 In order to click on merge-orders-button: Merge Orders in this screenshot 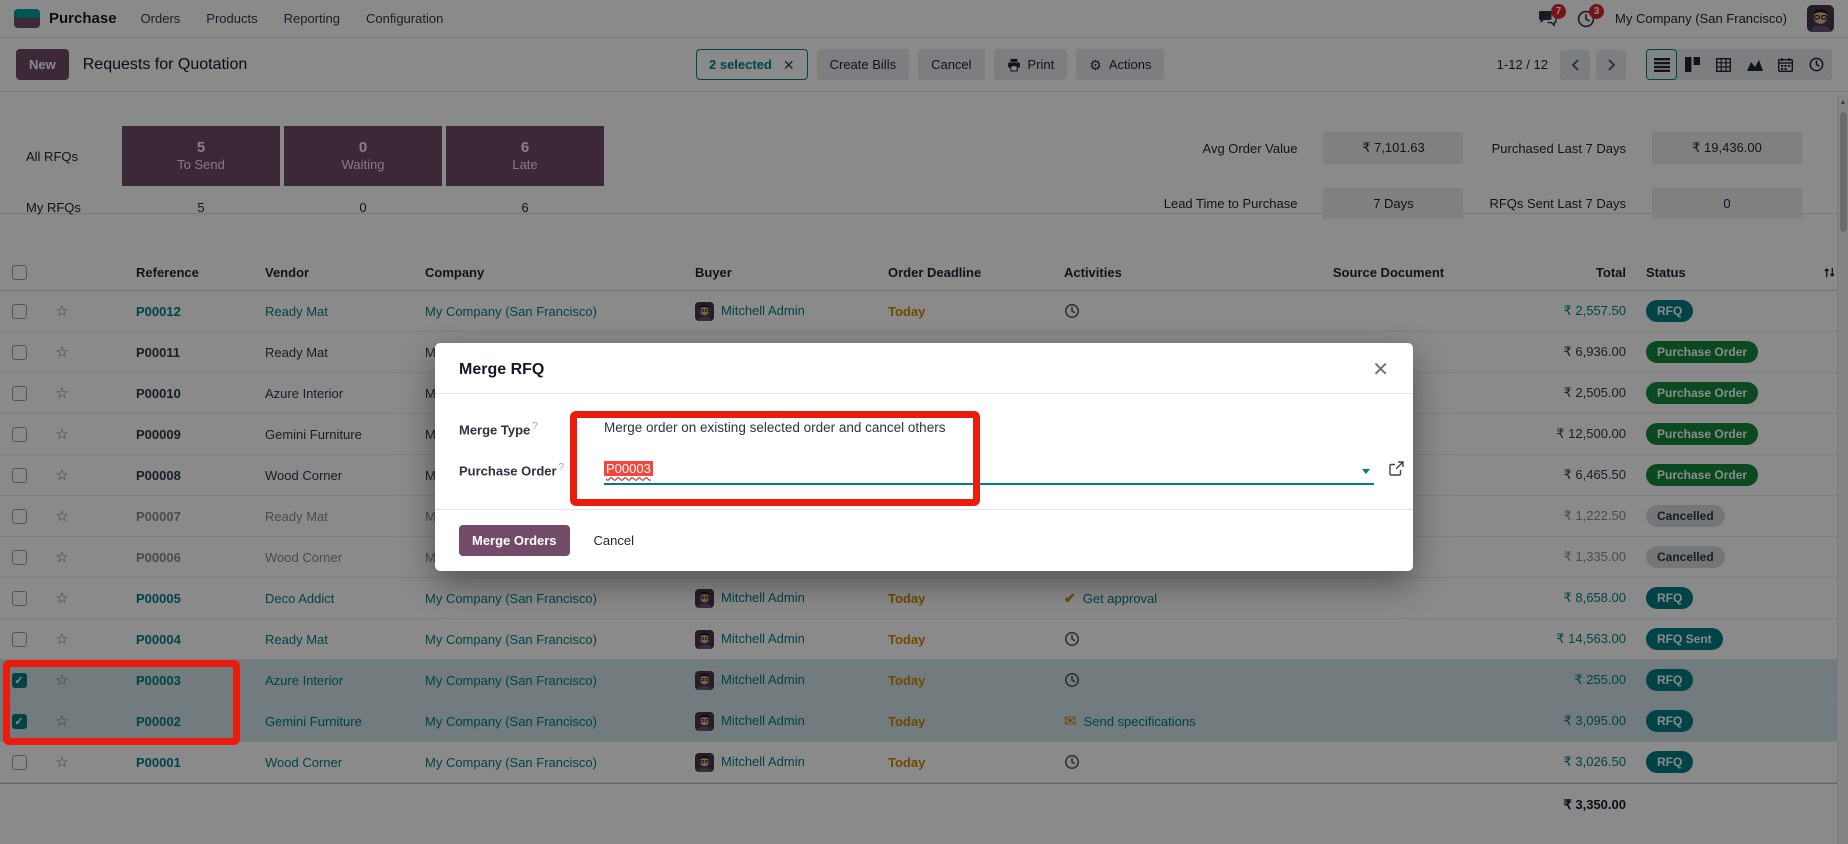, I will do `click(514, 541)`.